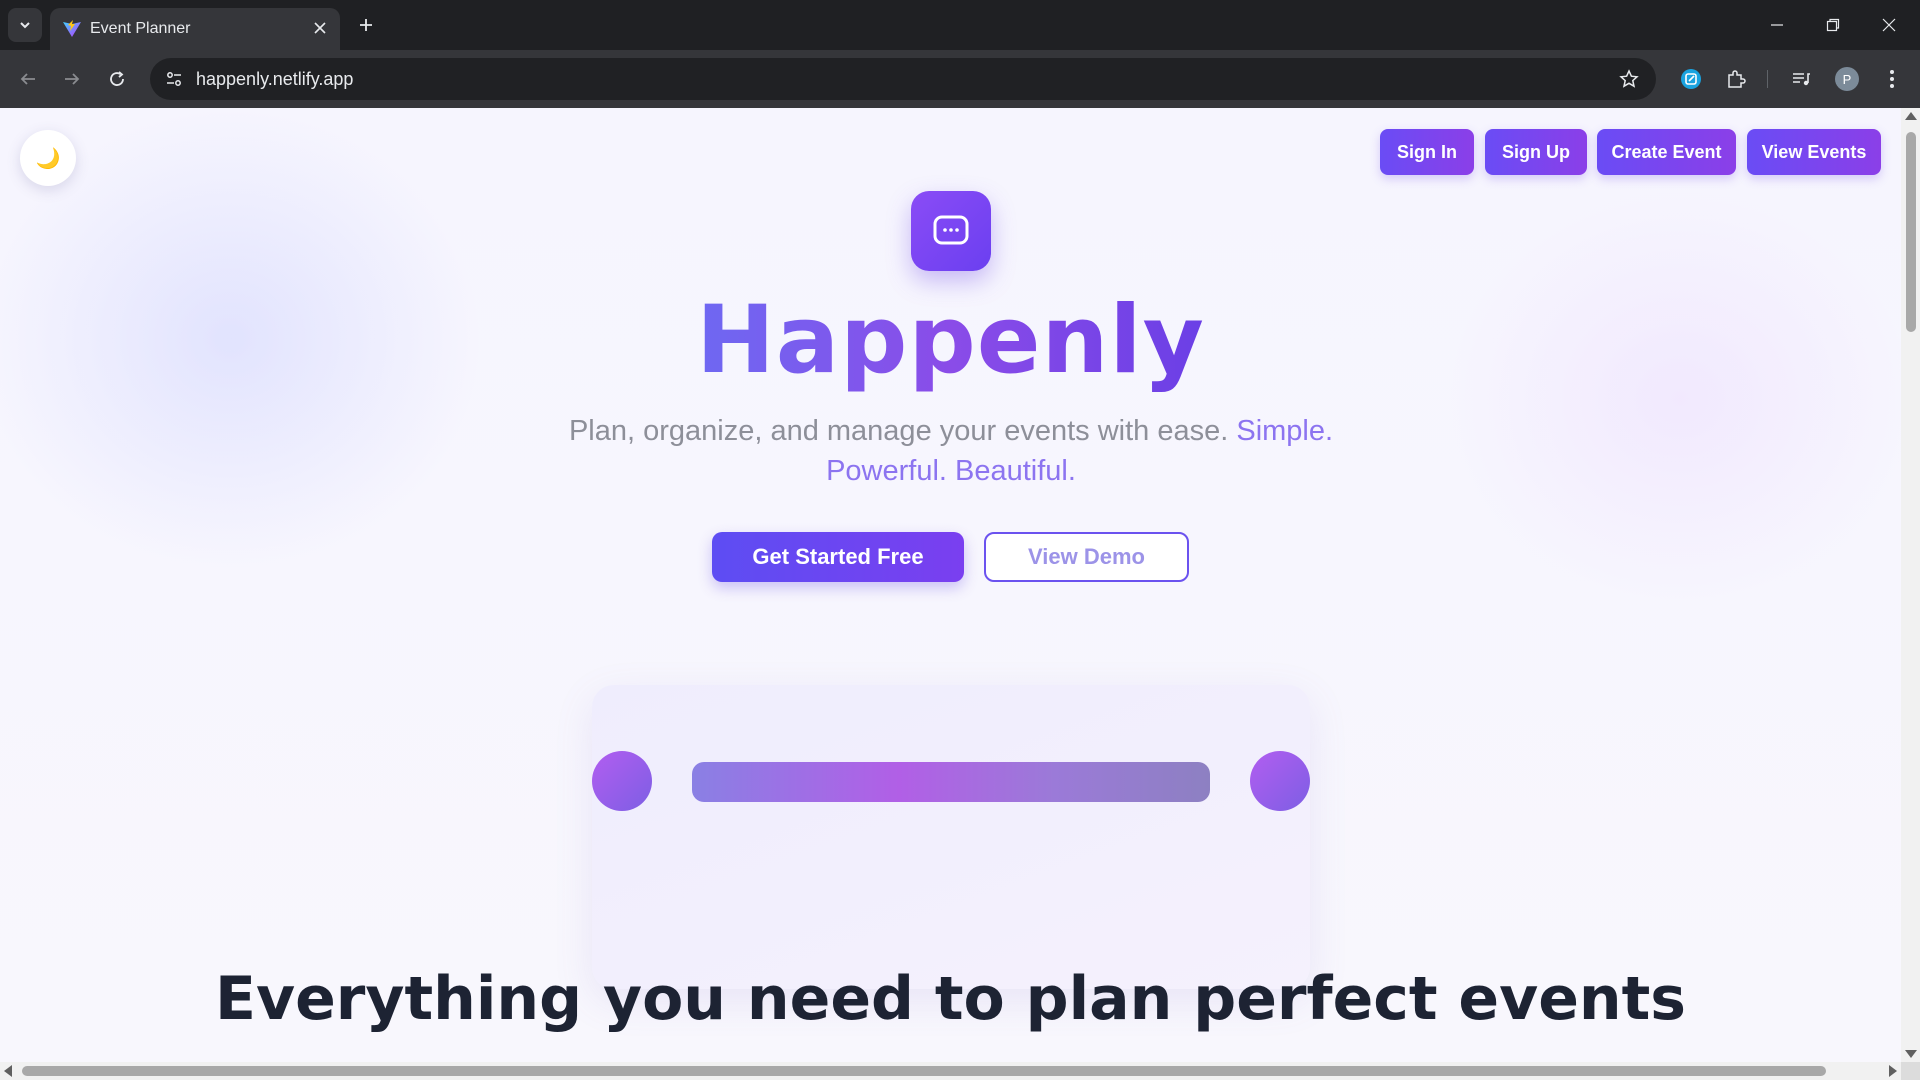 The height and width of the screenshot is (1080, 1920). I want to click on plus-icon, so click(366, 25).